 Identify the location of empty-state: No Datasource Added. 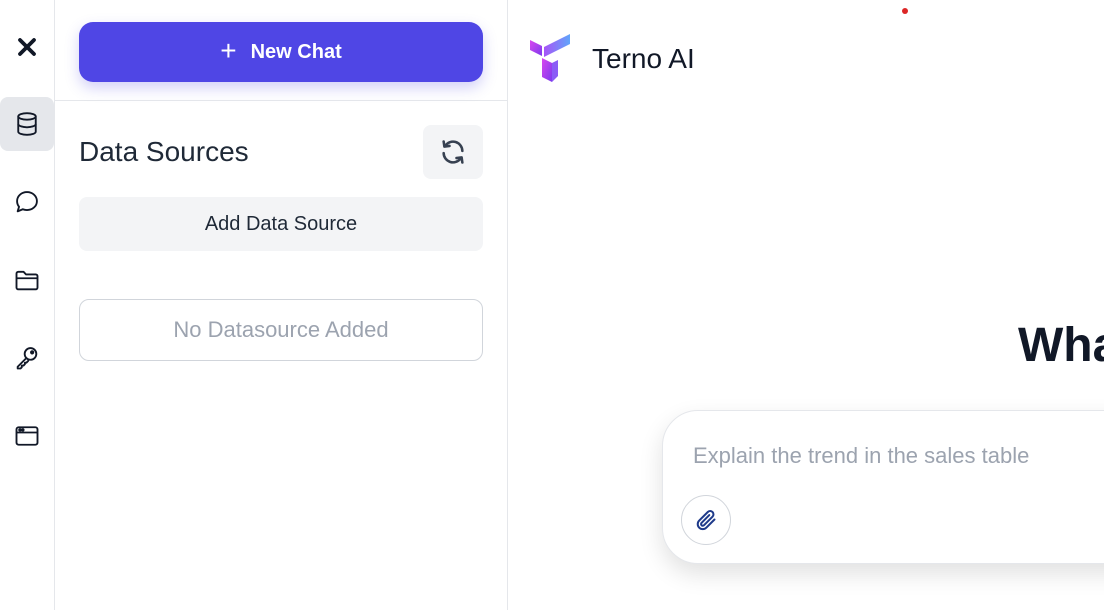
(281, 330).